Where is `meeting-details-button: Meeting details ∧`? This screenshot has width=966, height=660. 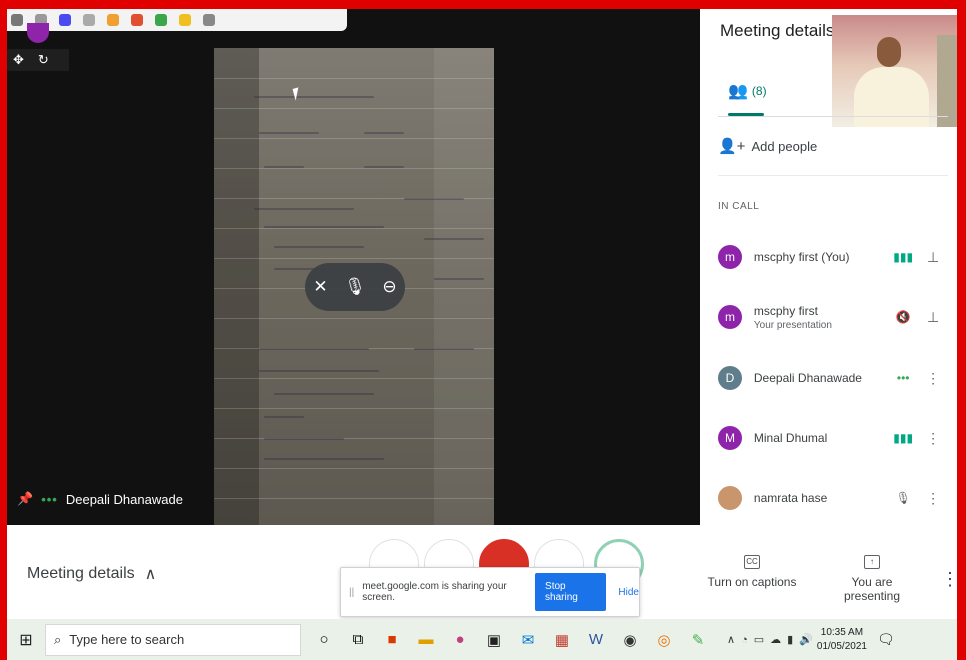
meeting-details-button: Meeting details ∧ is located at coordinates (91, 574).